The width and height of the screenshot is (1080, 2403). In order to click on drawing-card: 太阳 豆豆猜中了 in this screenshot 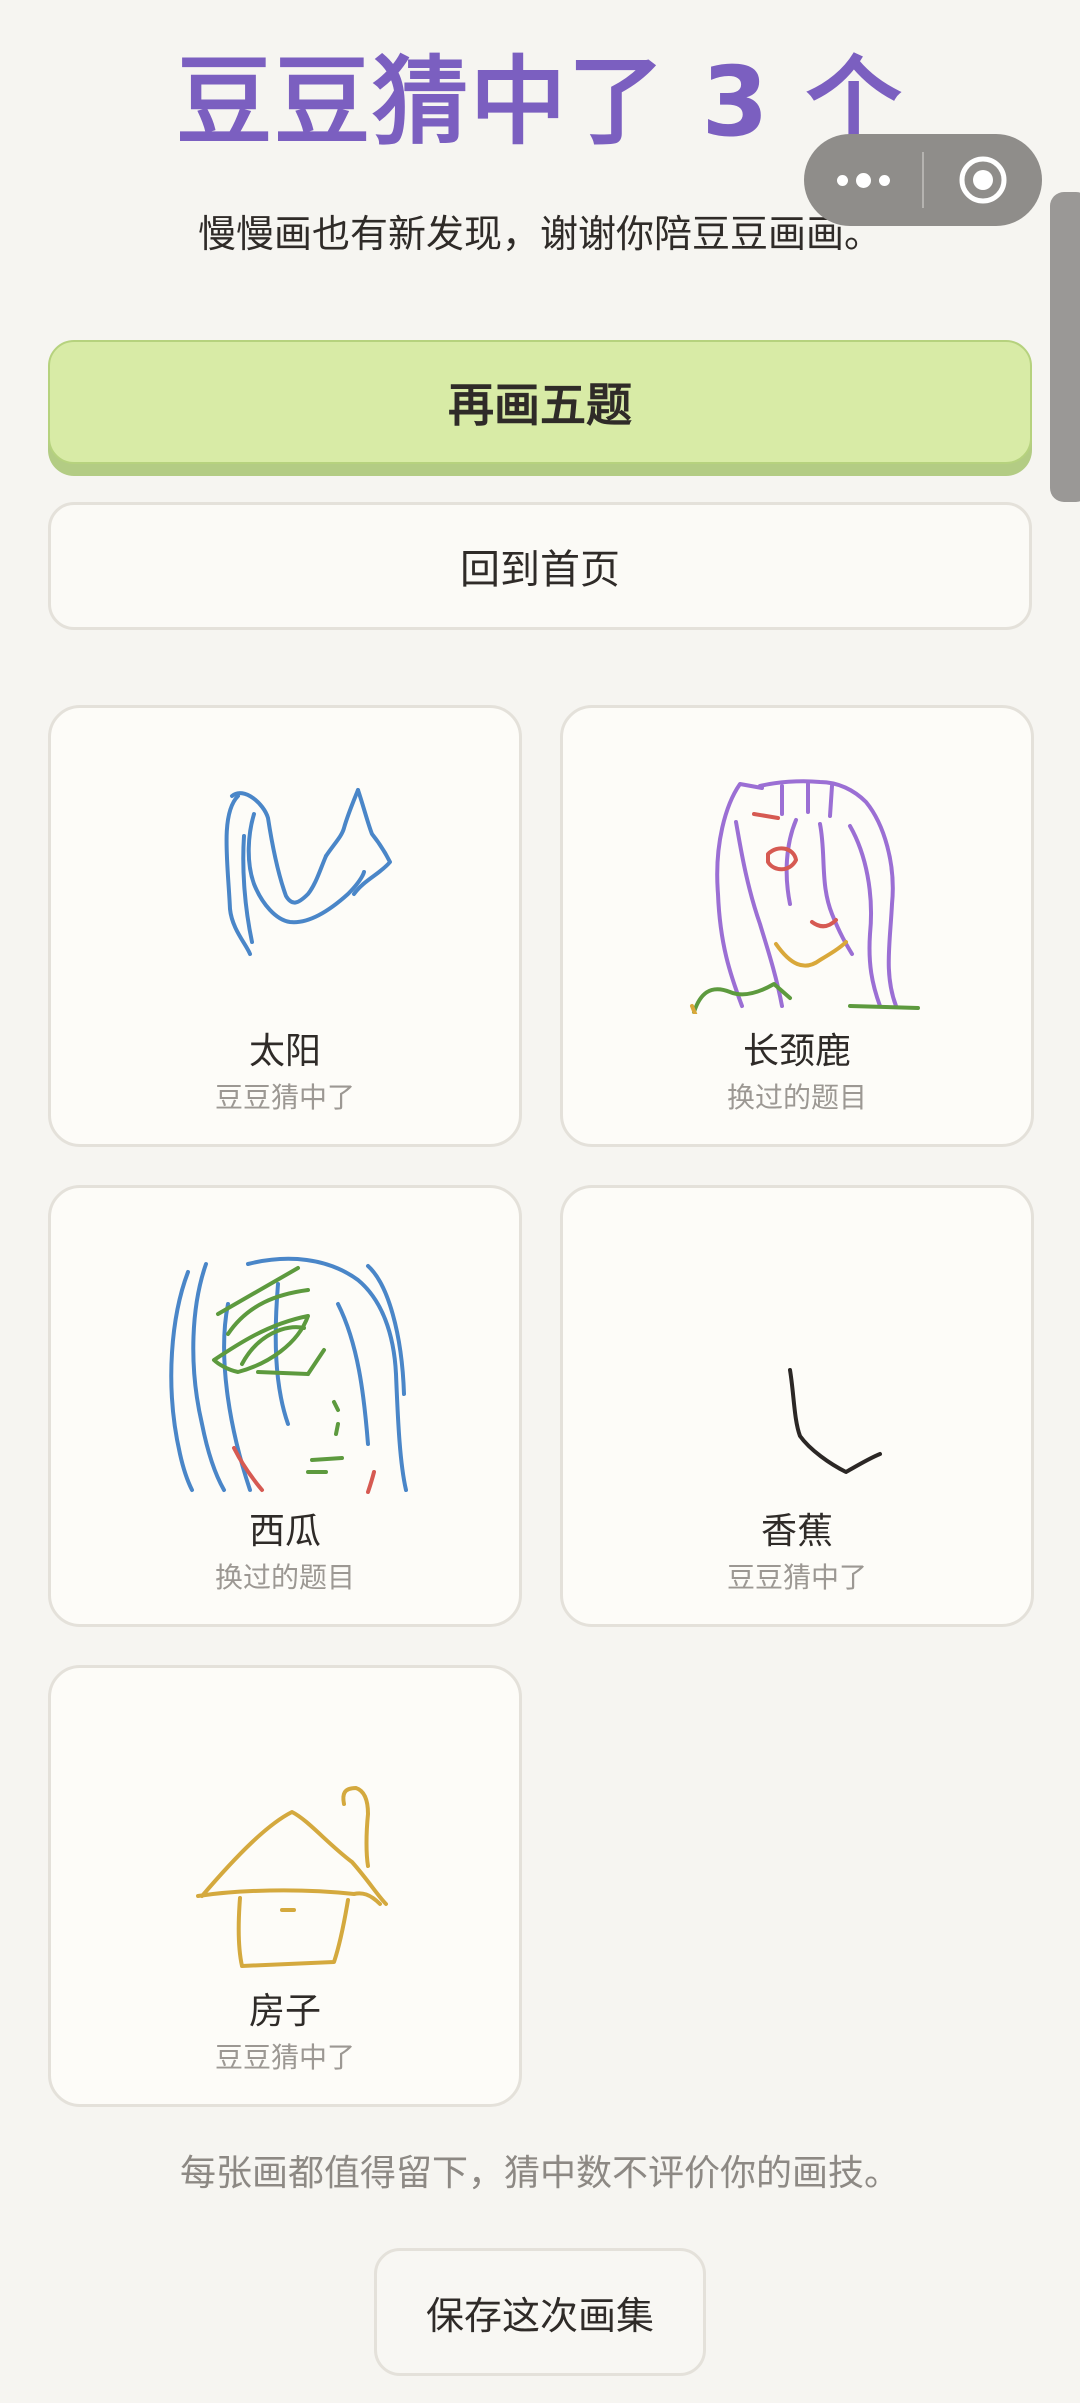, I will do `click(285, 926)`.